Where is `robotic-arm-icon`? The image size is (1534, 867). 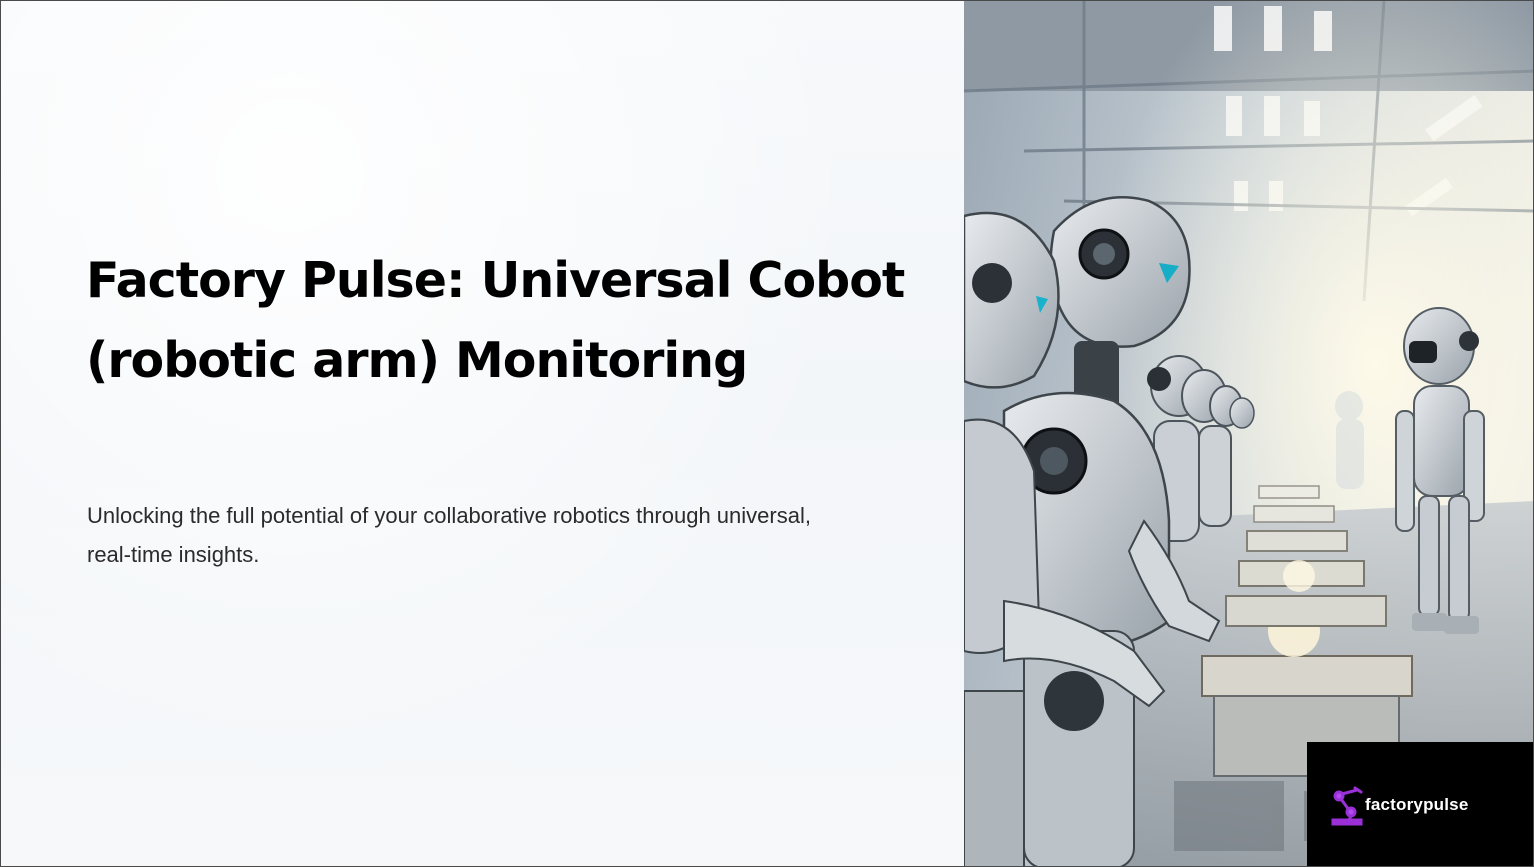 robotic-arm-icon is located at coordinates (1348, 808).